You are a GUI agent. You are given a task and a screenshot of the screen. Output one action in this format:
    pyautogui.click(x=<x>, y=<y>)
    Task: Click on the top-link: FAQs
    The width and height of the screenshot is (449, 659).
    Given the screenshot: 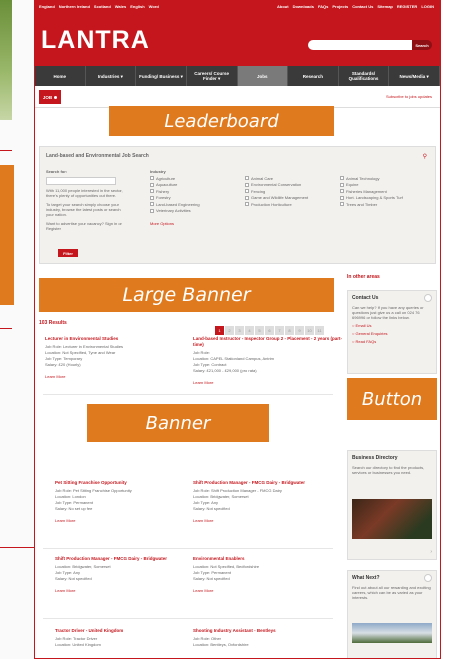 What is the action you would take?
    pyautogui.click(x=323, y=6)
    